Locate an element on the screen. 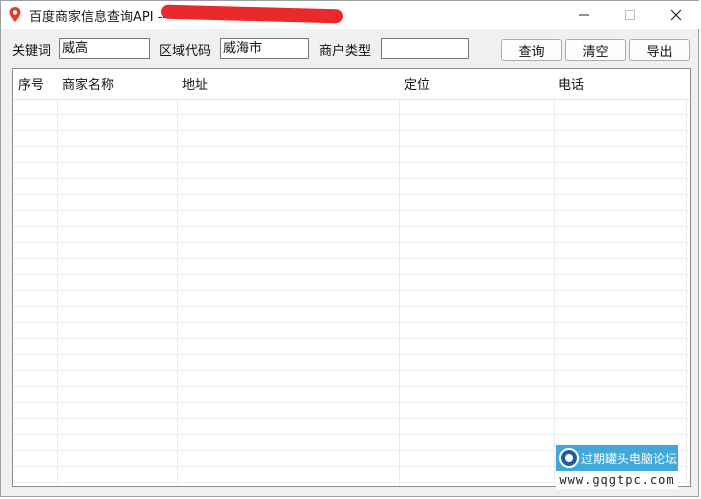 The image size is (701, 499). minimize-button is located at coordinates (584, 15).